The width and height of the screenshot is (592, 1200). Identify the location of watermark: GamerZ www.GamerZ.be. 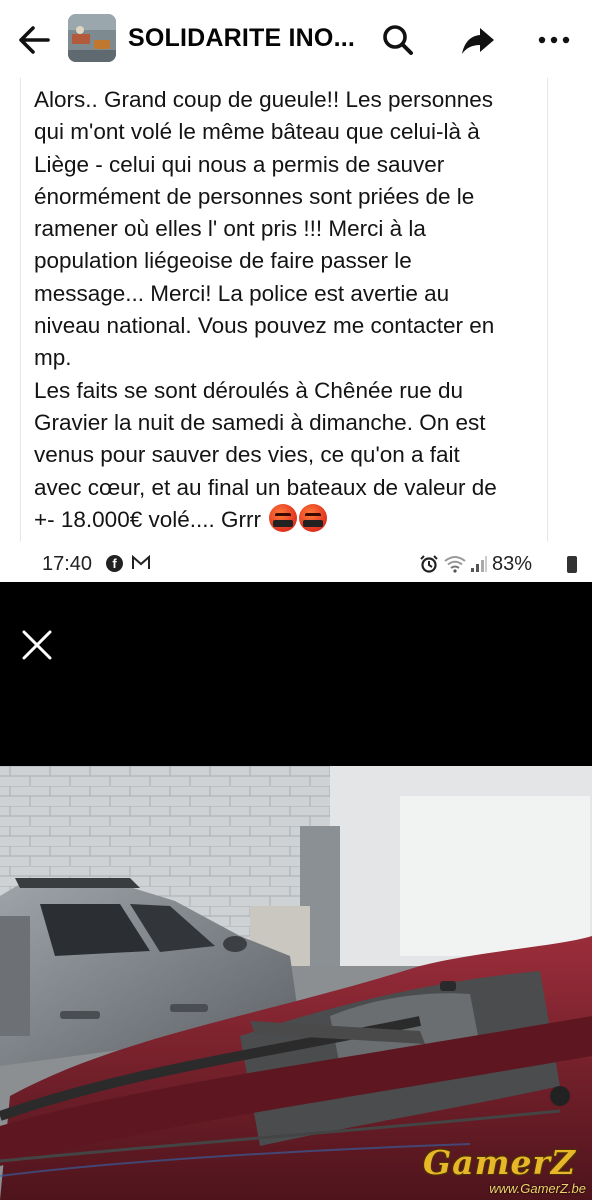
(497, 1170).